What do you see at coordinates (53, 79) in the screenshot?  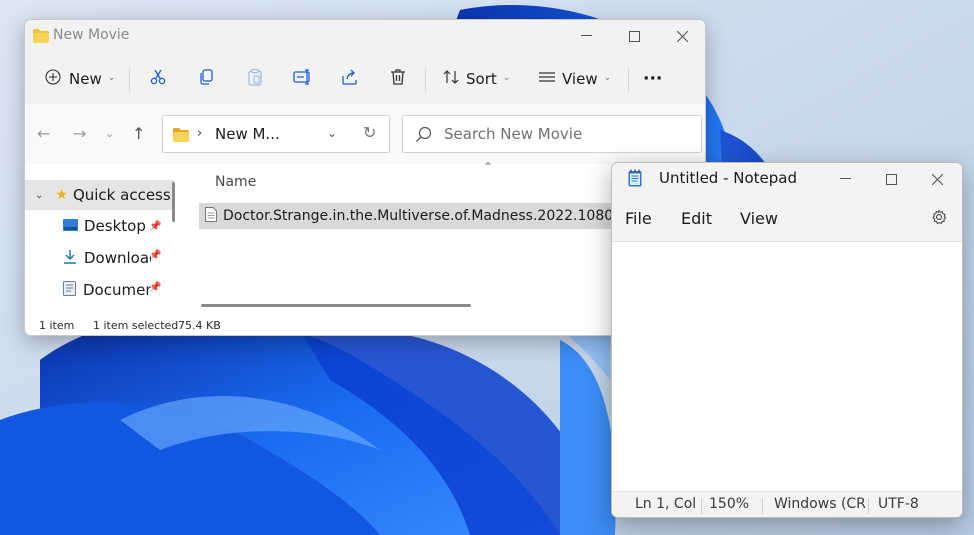 I see `plus-icon` at bounding box center [53, 79].